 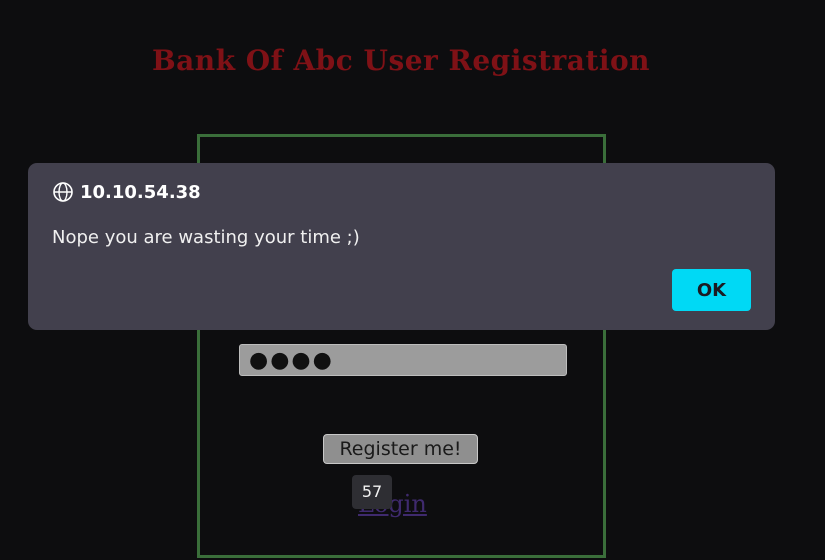 I want to click on alert-message: Nope you are wasting your time ;), so click(x=206, y=237).